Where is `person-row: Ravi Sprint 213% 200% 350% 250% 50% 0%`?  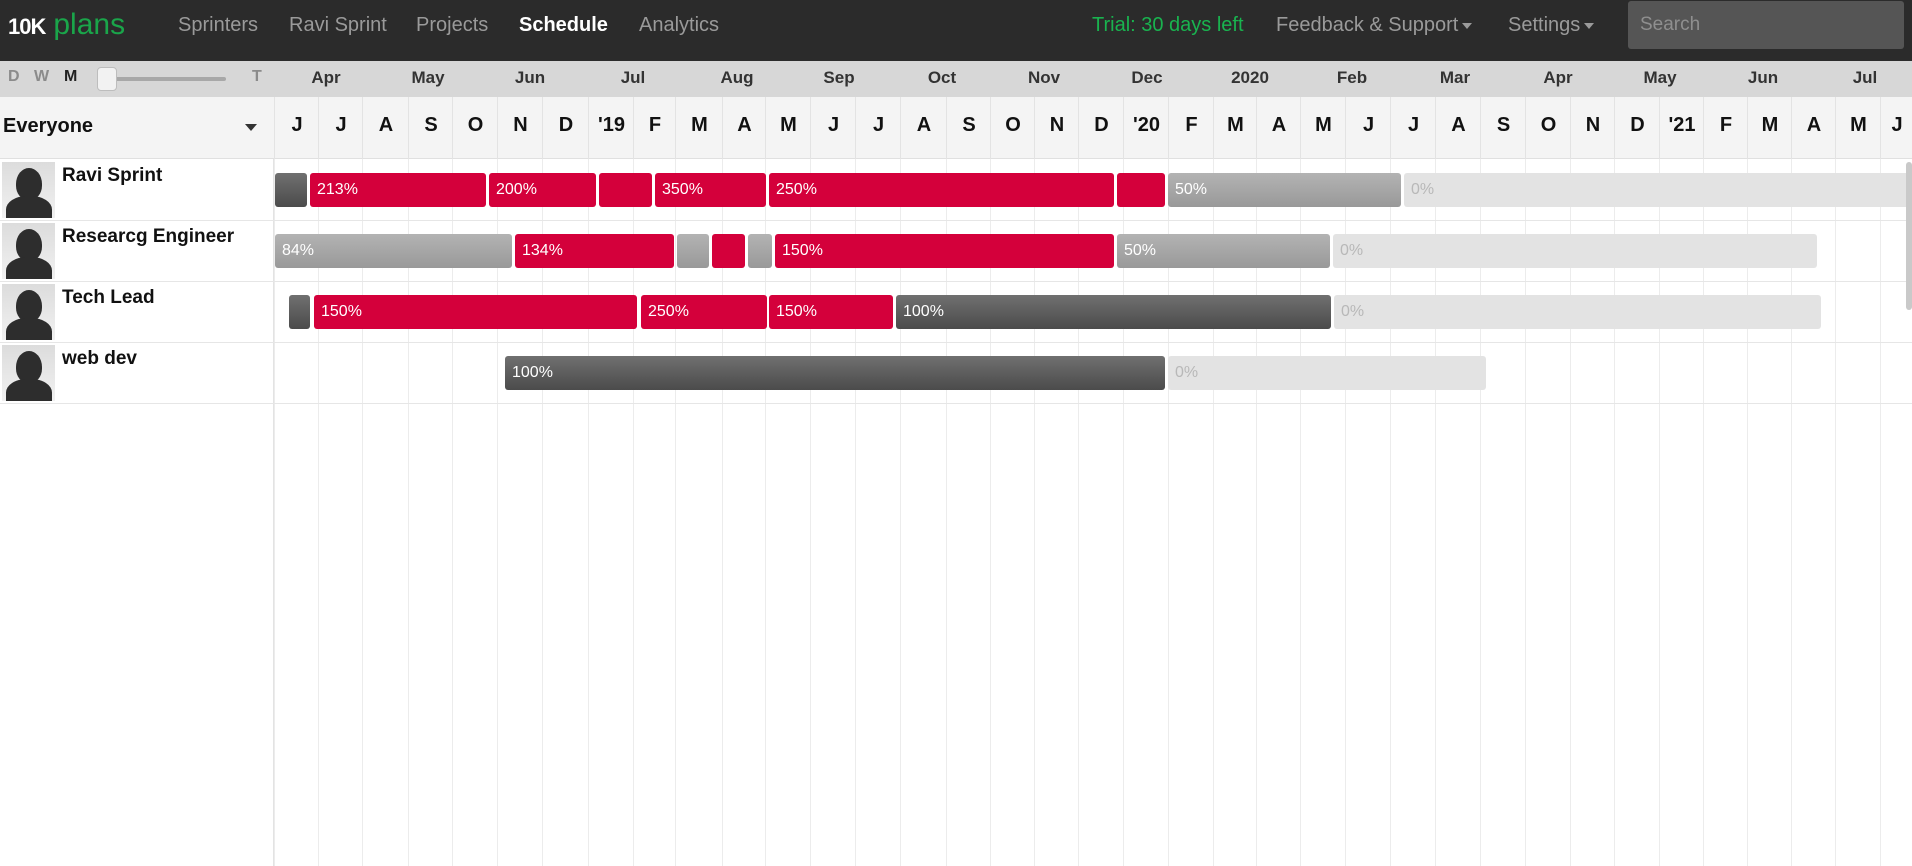 person-row: Ravi Sprint 213% 200% 350% 250% 50% 0% is located at coordinates (956, 190).